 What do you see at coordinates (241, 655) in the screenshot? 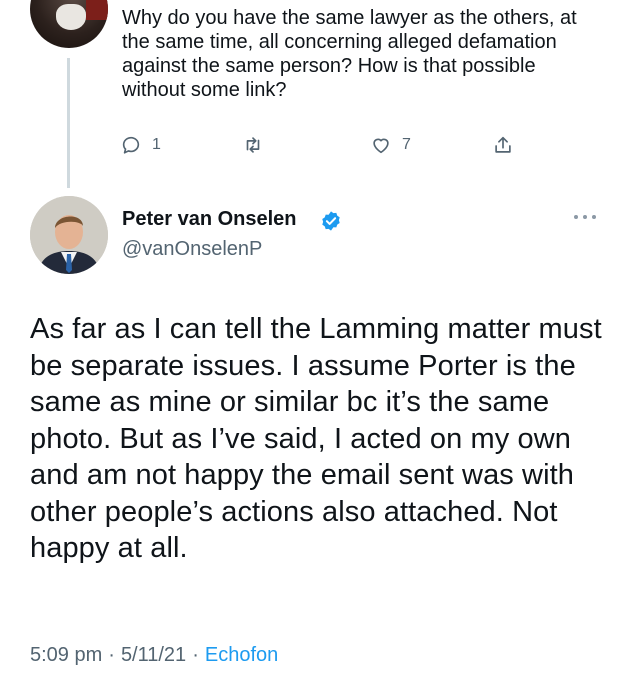
I see `tweet-source: Echofon` at bounding box center [241, 655].